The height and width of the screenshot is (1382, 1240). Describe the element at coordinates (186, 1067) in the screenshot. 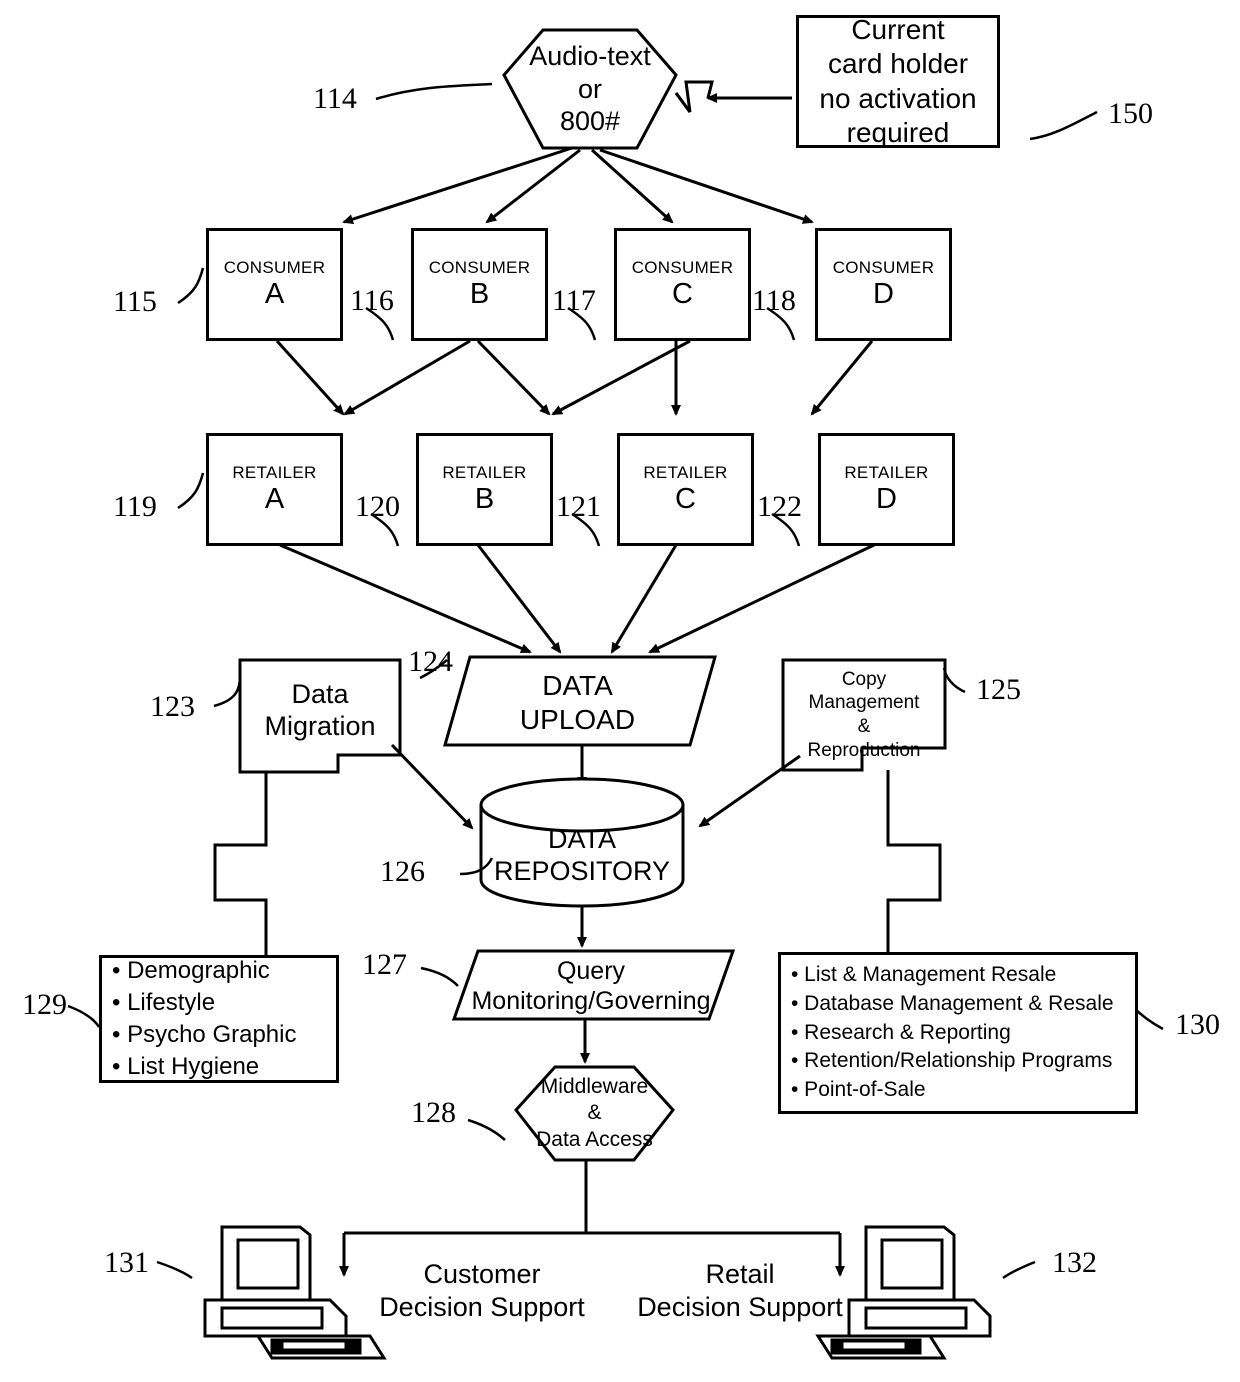

I see `list-item: • List Hygiene` at that location.